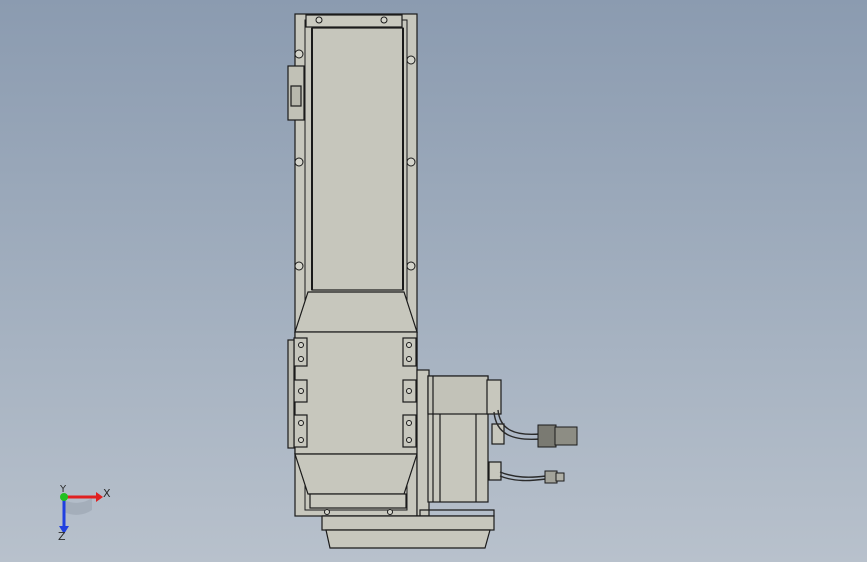 The height and width of the screenshot is (562, 867). What do you see at coordinates (557, 454) in the screenshot?
I see `cable-connectors` at bounding box center [557, 454].